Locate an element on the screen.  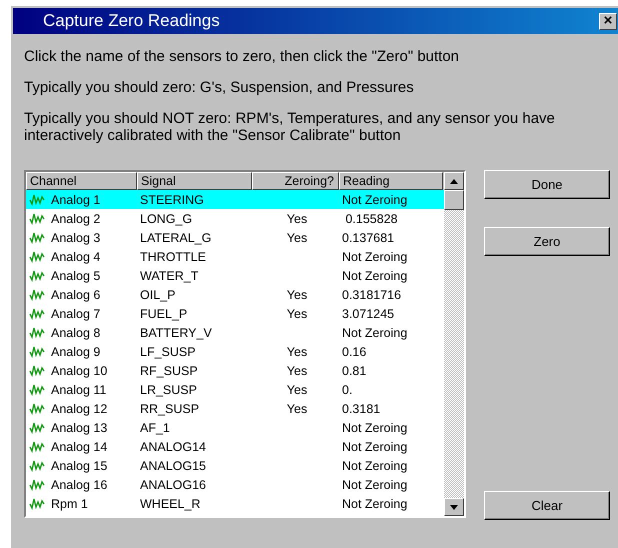
table-row: Analog 3 LATERAL_G Yes 0.137681 is located at coordinates (235, 237).